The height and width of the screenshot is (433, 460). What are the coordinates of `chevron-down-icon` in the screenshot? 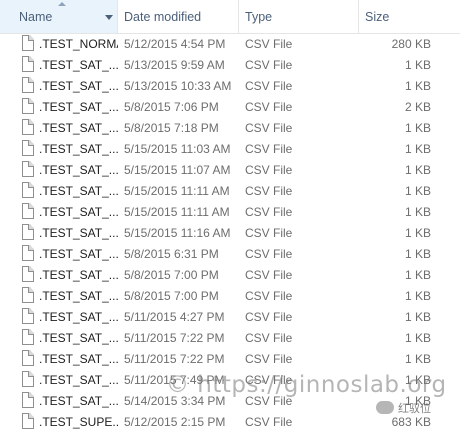 It's located at (109, 17).